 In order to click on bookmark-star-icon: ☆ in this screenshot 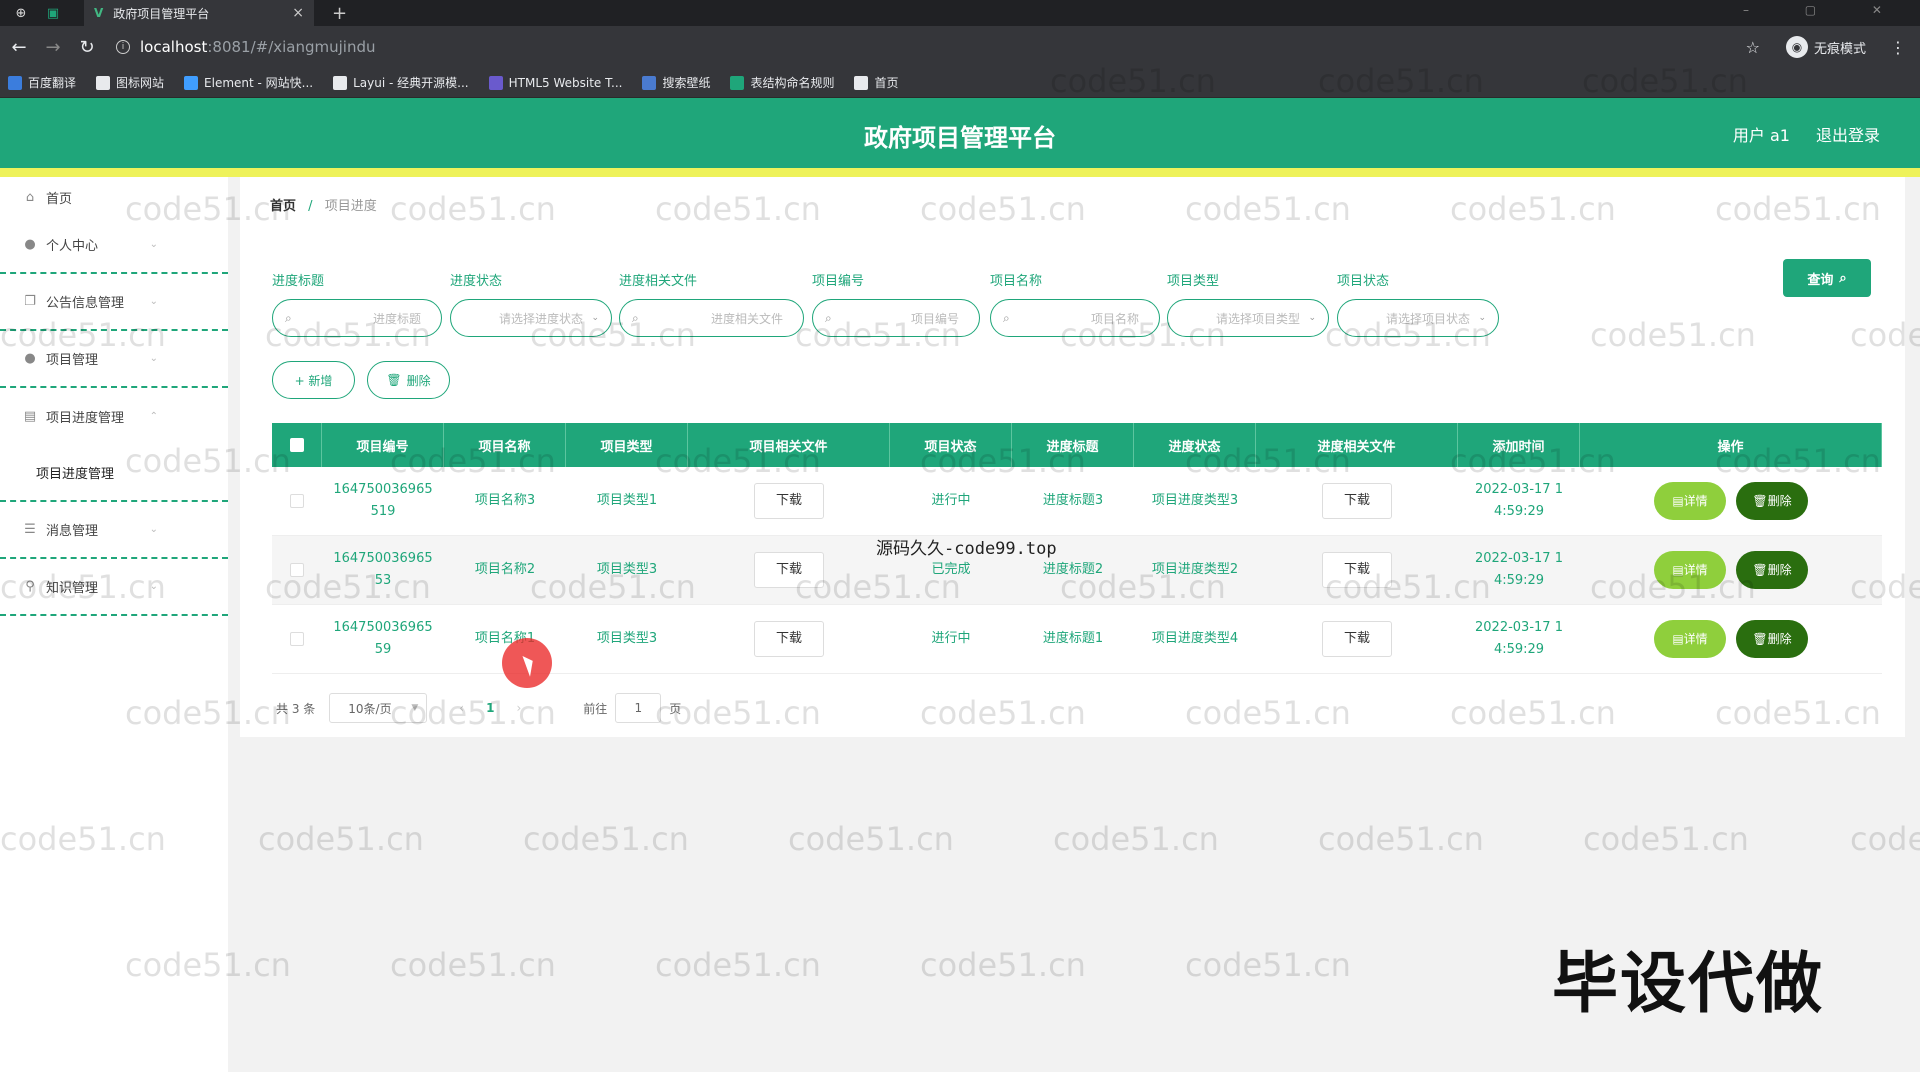, I will do `click(1753, 47)`.